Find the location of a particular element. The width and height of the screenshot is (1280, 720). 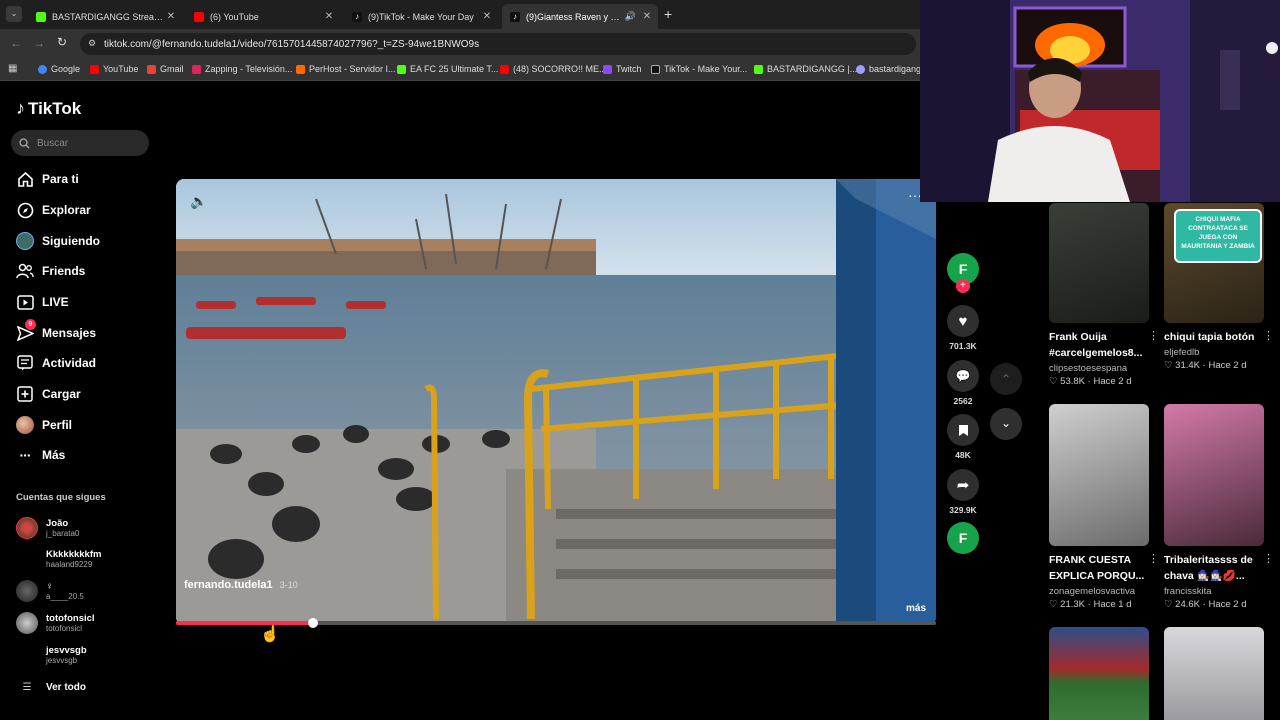

video-author: zonagemelosvactiva is located at coordinates (1099, 591).